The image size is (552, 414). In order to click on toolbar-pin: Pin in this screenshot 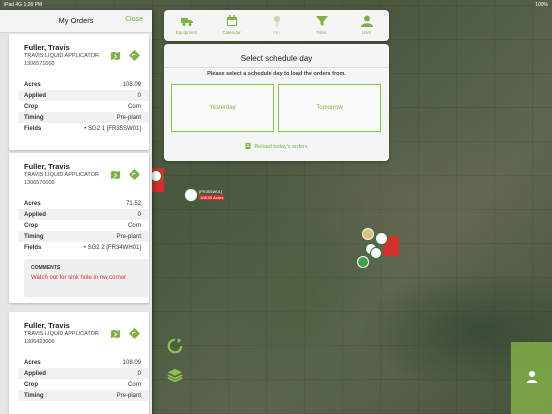, I will do `click(276, 25)`.